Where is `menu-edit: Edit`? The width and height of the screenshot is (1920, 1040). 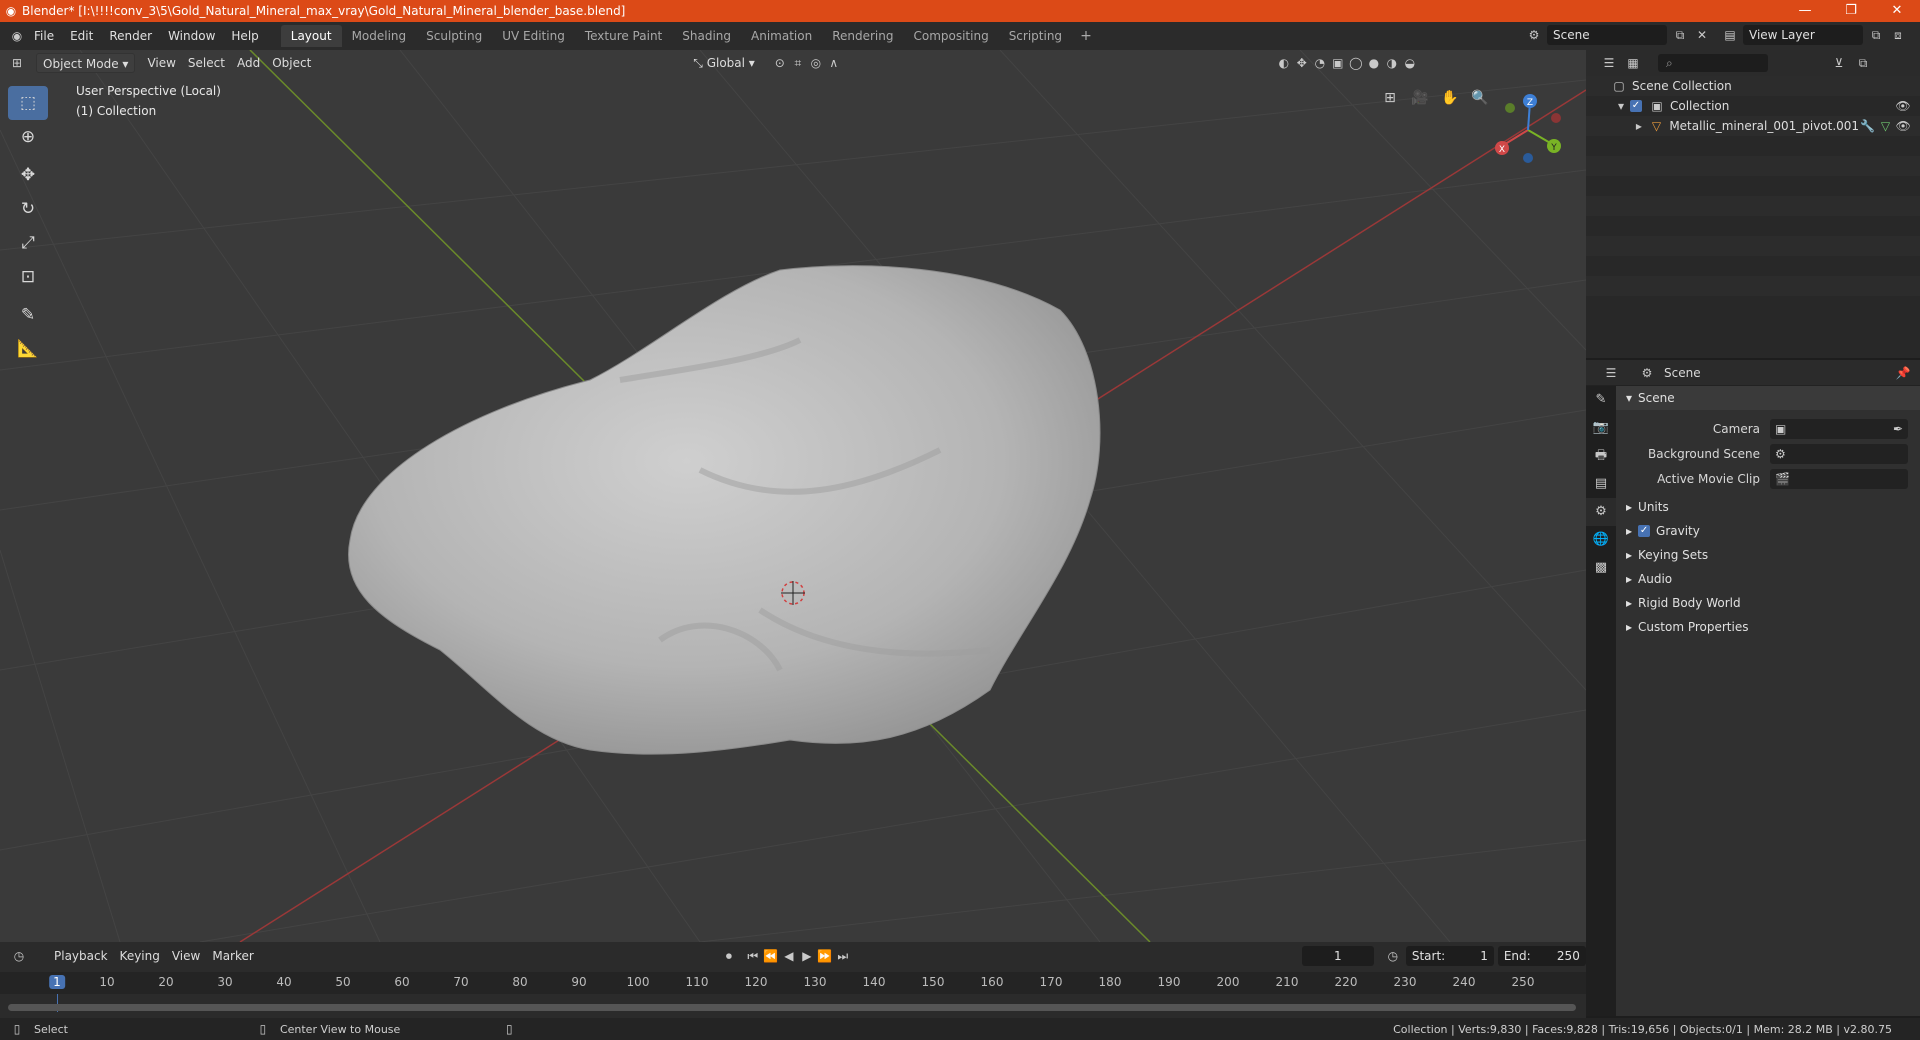 menu-edit: Edit is located at coordinates (81, 36).